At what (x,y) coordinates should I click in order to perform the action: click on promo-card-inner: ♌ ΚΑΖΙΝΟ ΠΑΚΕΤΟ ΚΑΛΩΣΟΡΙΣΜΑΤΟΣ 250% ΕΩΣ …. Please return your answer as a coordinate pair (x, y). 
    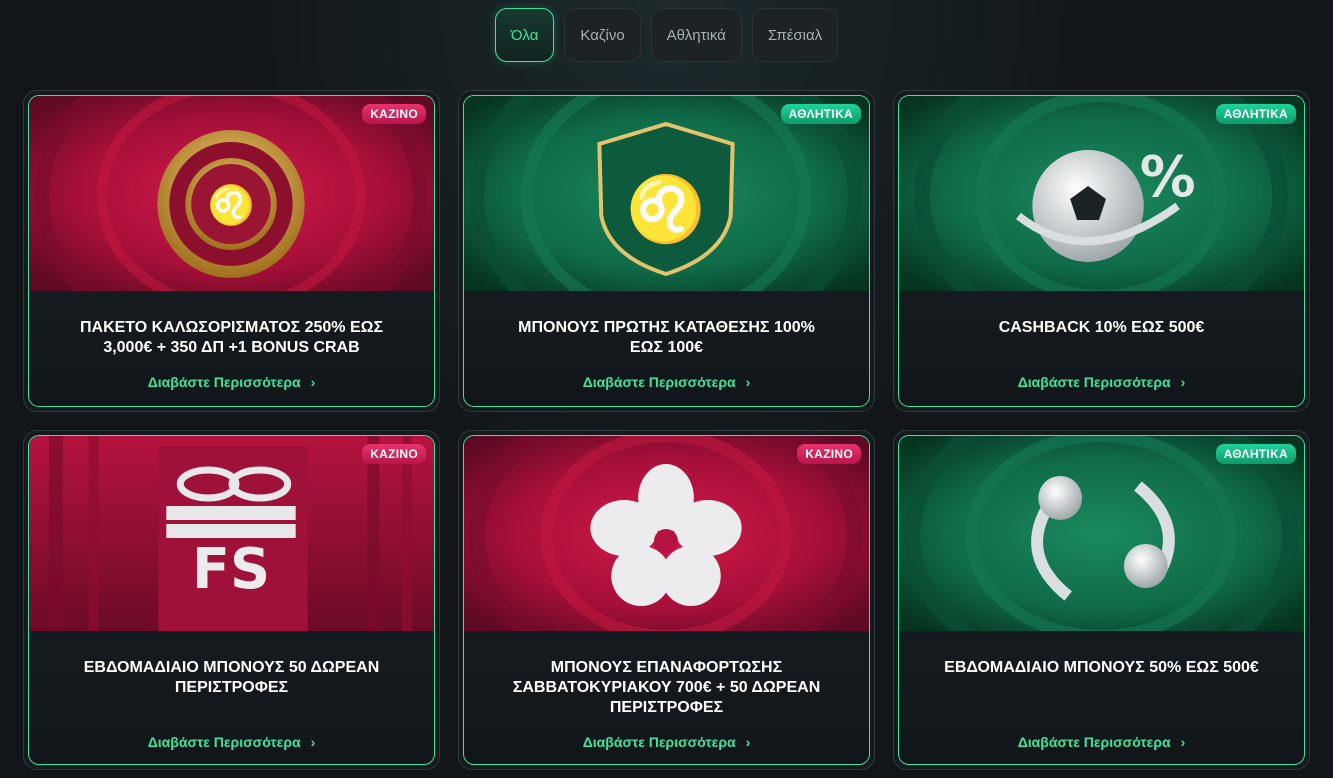
    Looking at the image, I should click on (231, 251).